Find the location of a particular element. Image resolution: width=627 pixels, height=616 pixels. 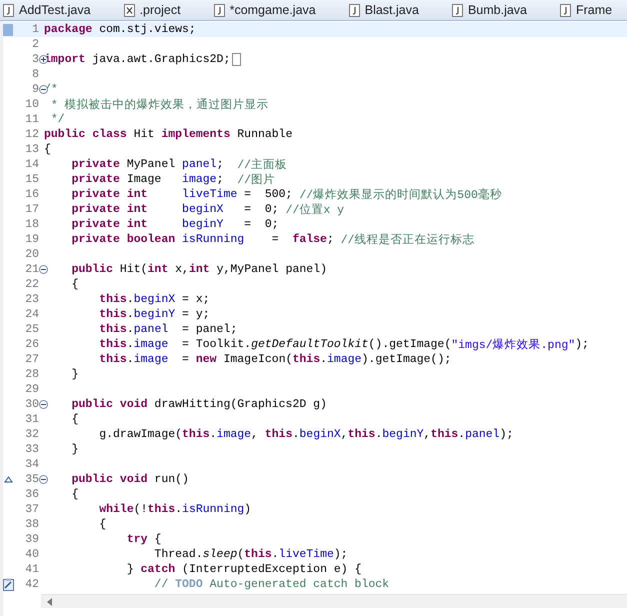

line-number: 33 is located at coordinates (32, 449).